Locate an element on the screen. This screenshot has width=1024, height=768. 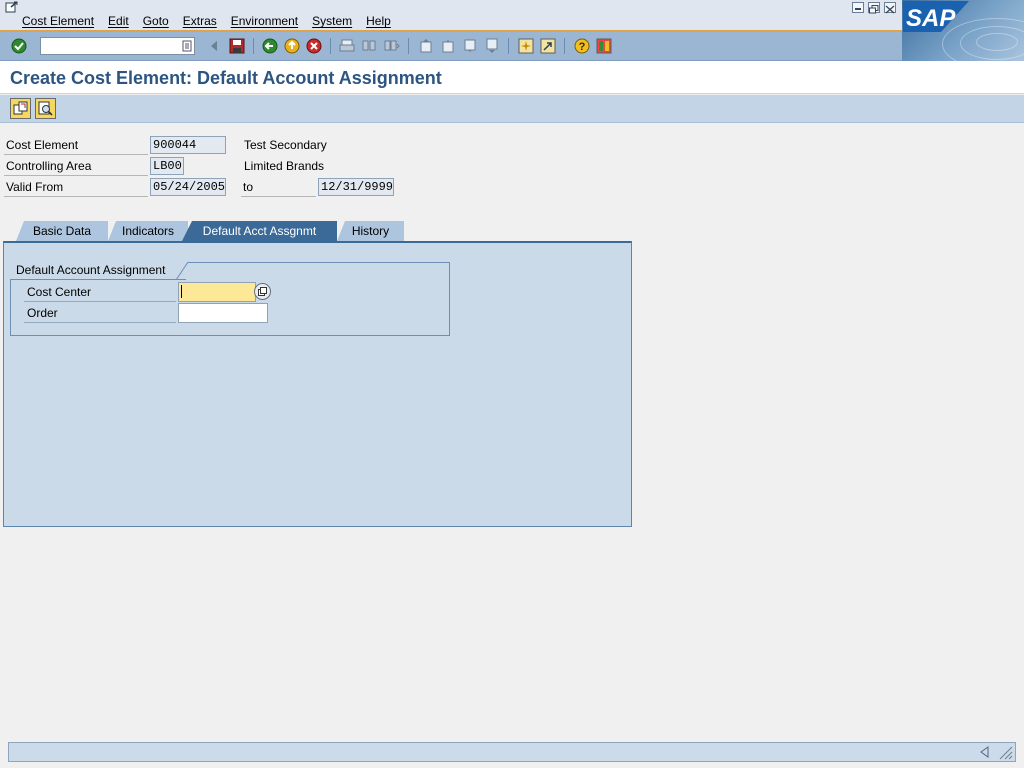
resize-grip-icon is located at coordinates (1005, 752).